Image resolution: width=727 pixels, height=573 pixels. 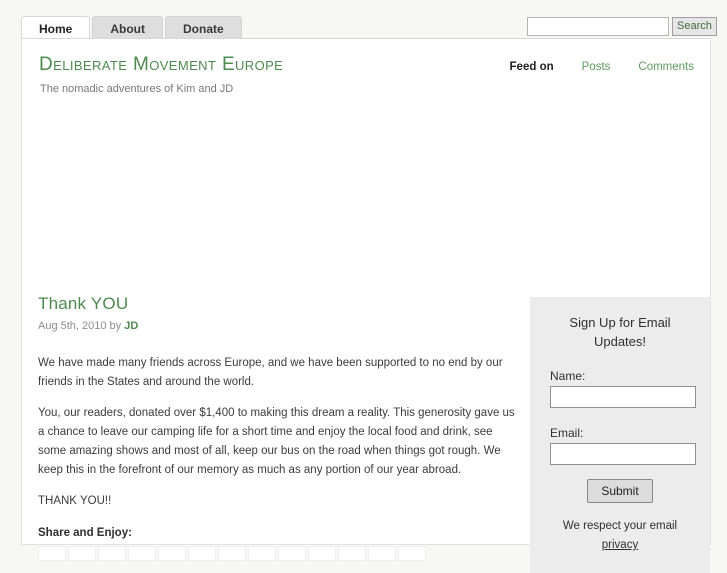 What do you see at coordinates (567, 433) in the screenshot?
I see `email-field-label: Email:` at bounding box center [567, 433].